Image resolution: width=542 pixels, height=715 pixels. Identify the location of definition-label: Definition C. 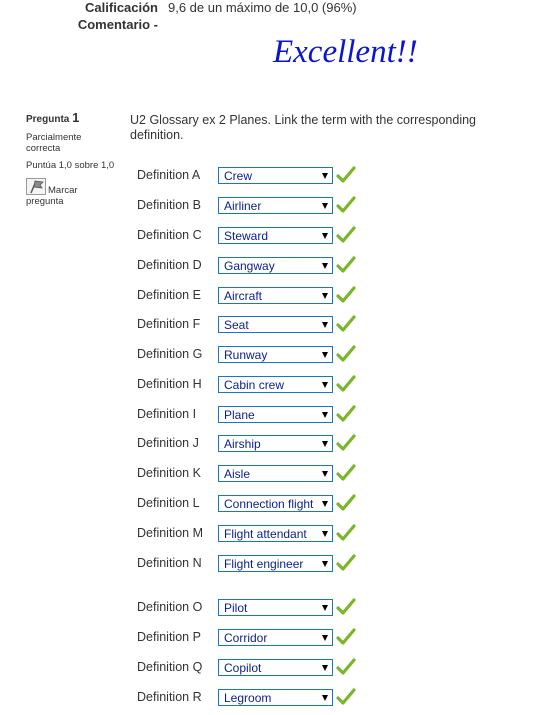
(169, 235).